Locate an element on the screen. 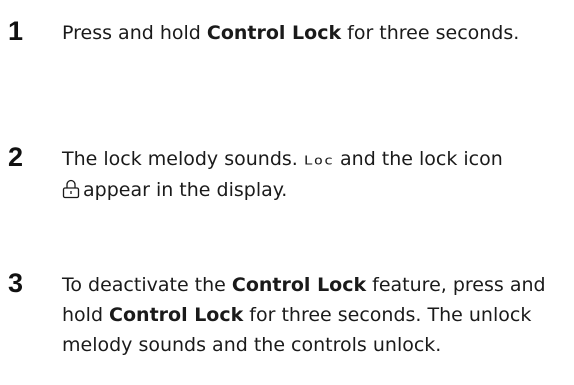 Image resolution: width=574 pixels, height=385 pixels. lock-icon is located at coordinates (71, 189).